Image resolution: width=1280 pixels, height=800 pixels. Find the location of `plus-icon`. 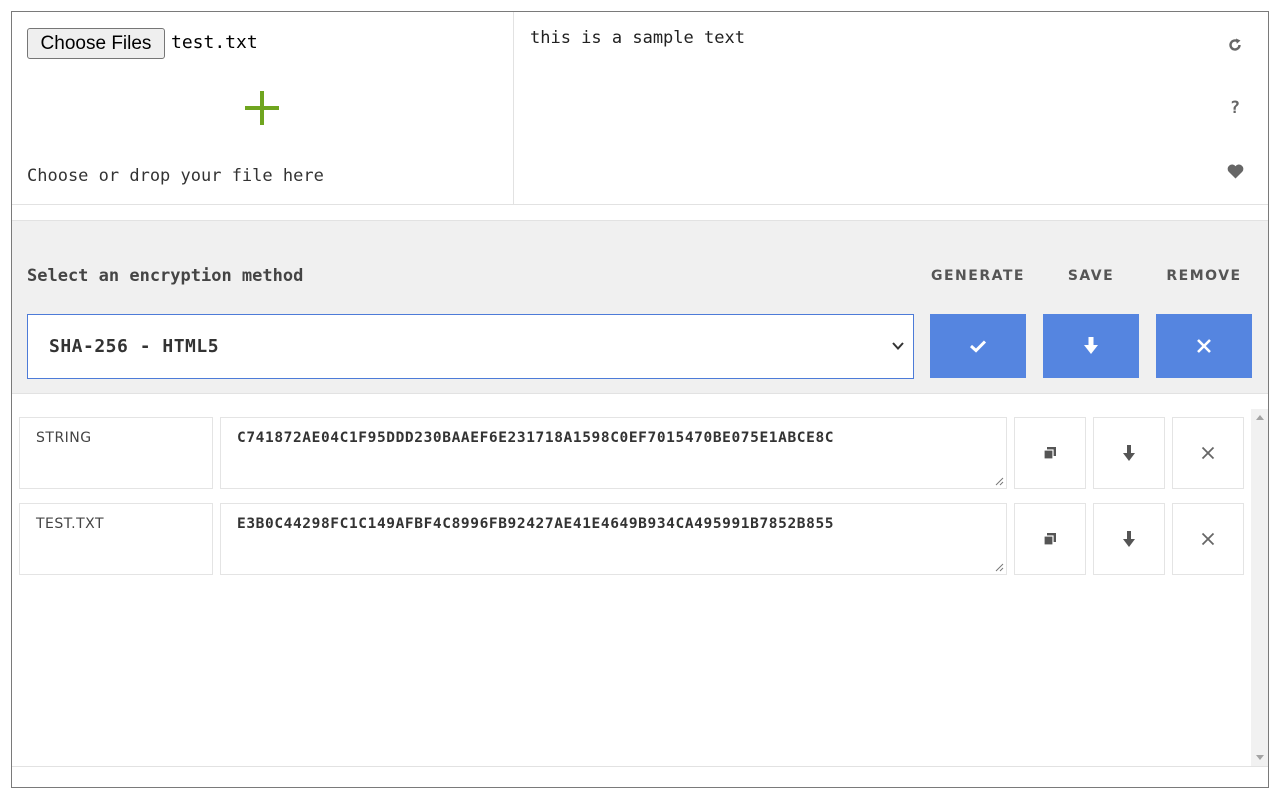

plus-icon is located at coordinates (262, 108).